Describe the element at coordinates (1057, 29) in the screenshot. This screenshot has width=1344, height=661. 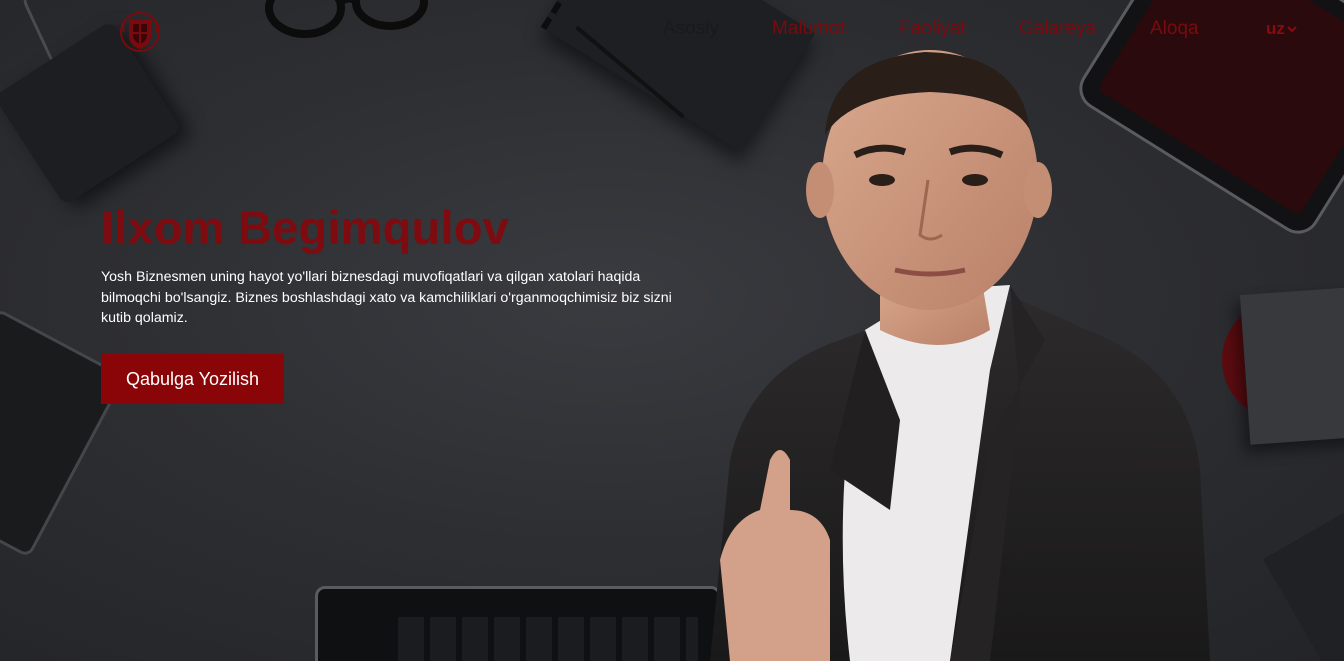
I see `nav-item-galareya: Galareya` at that location.